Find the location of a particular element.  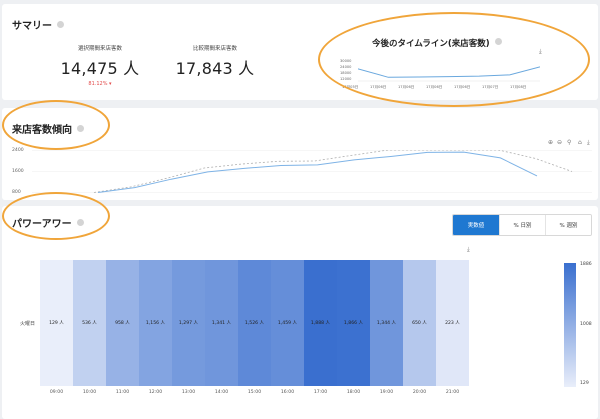

zoom-out-icon: ⊖ is located at coordinates (559, 142).